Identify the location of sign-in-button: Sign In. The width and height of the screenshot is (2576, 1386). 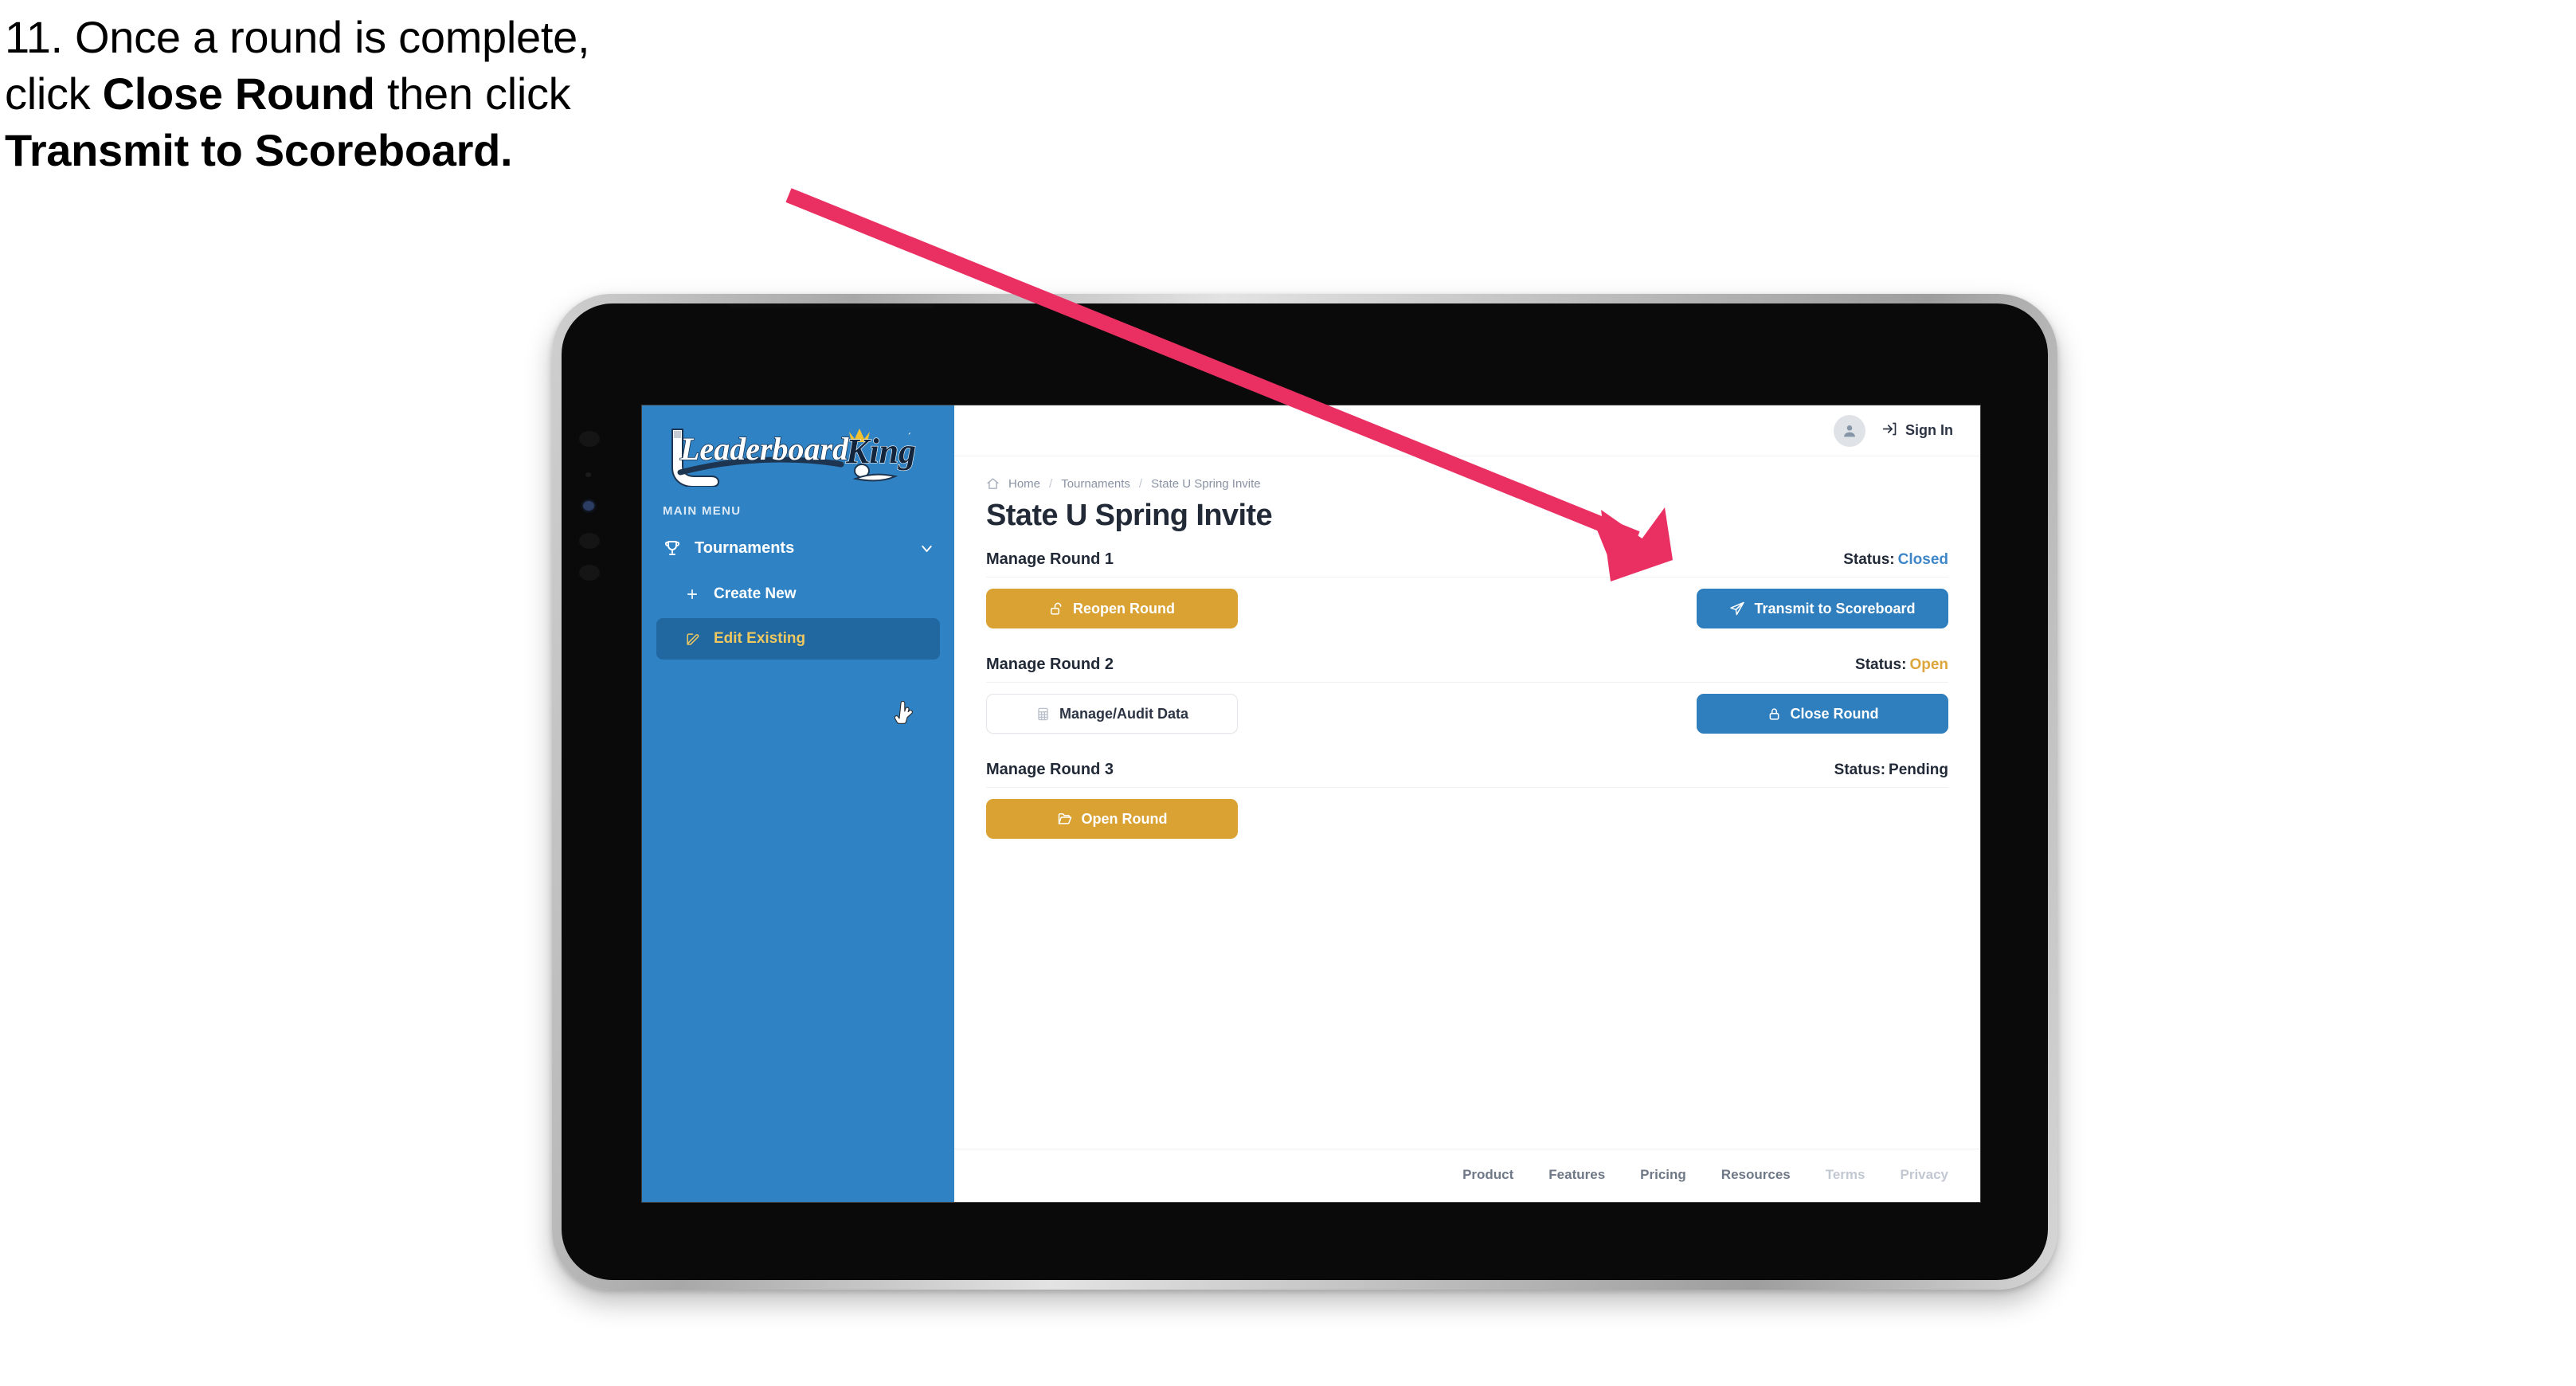
(1917, 431).